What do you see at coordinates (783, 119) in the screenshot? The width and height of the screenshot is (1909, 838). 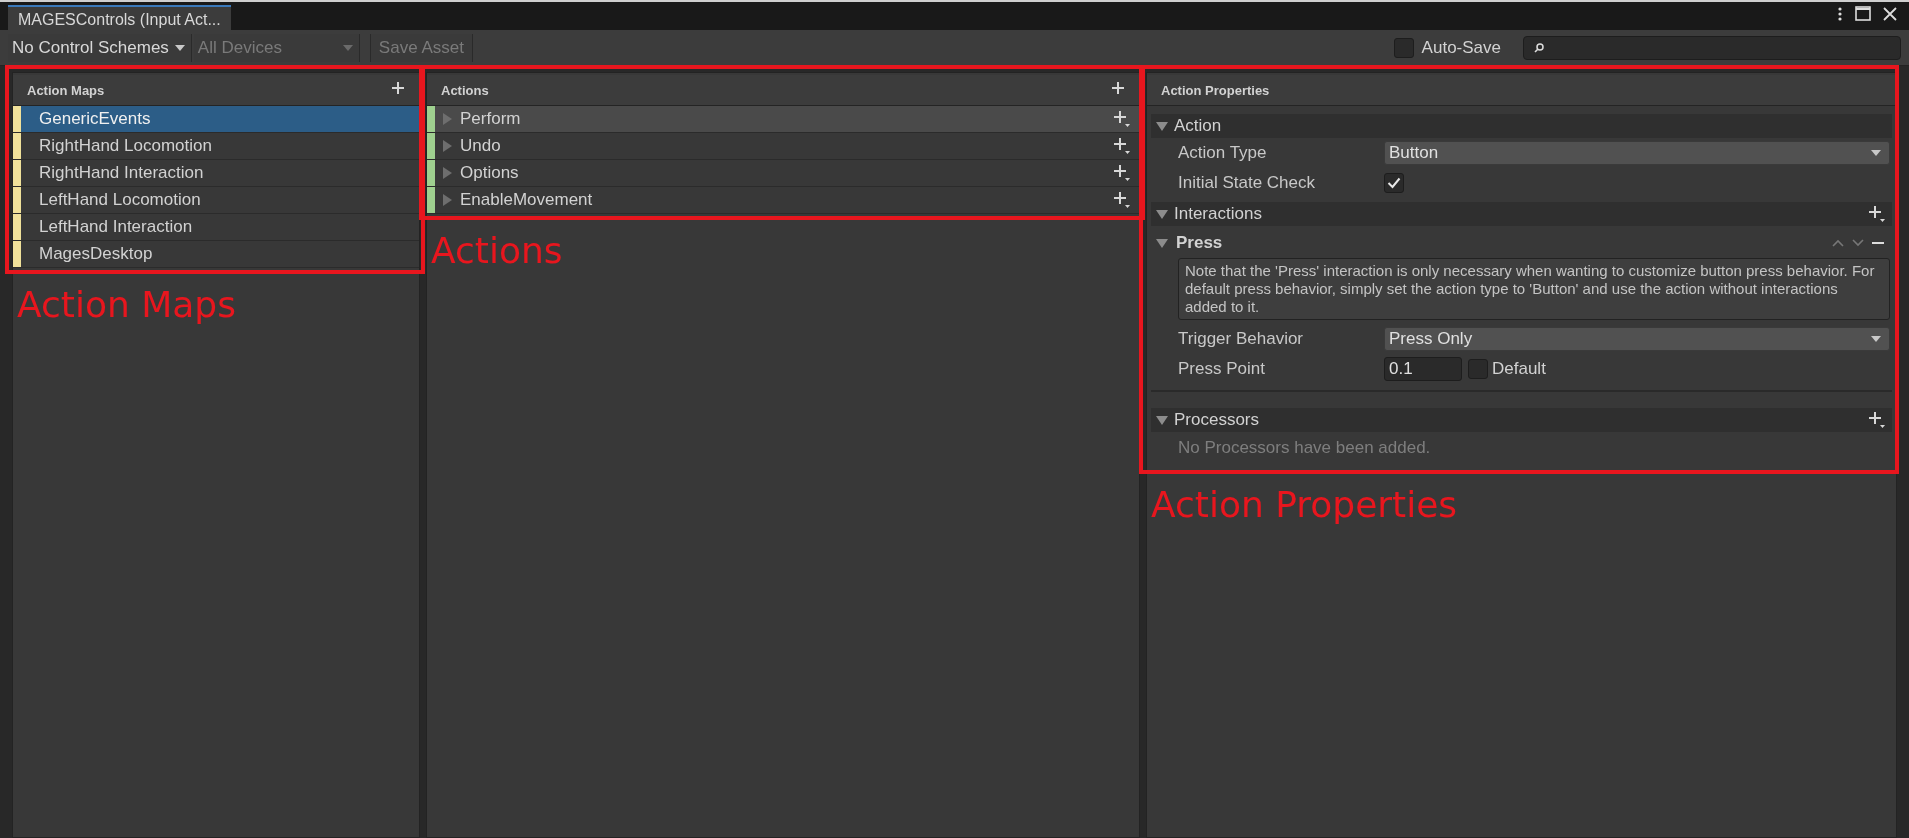 I see `action-item: Perform` at bounding box center [783, 119].